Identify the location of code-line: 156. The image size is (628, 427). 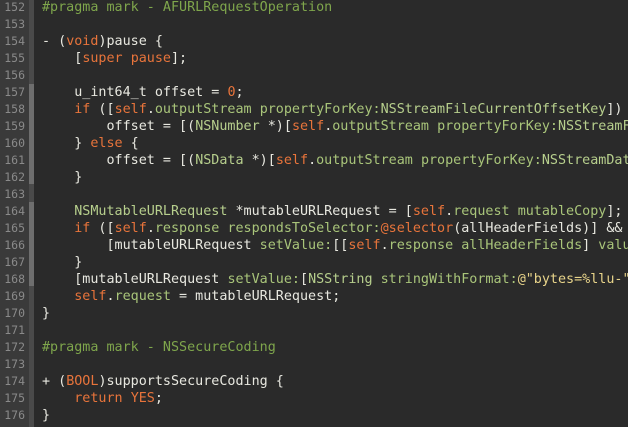
(12, 75).